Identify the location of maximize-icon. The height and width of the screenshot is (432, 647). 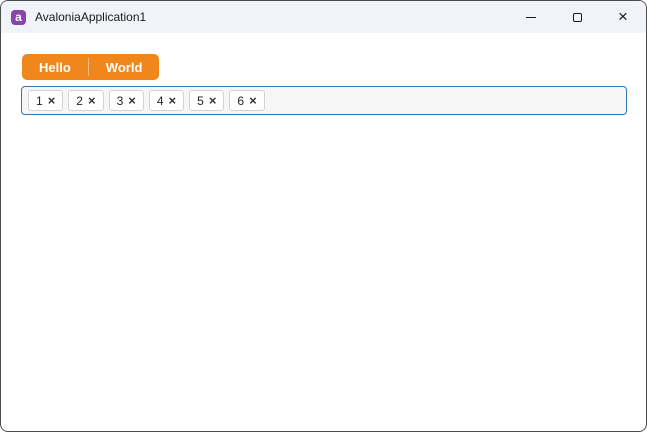
(577, 17).